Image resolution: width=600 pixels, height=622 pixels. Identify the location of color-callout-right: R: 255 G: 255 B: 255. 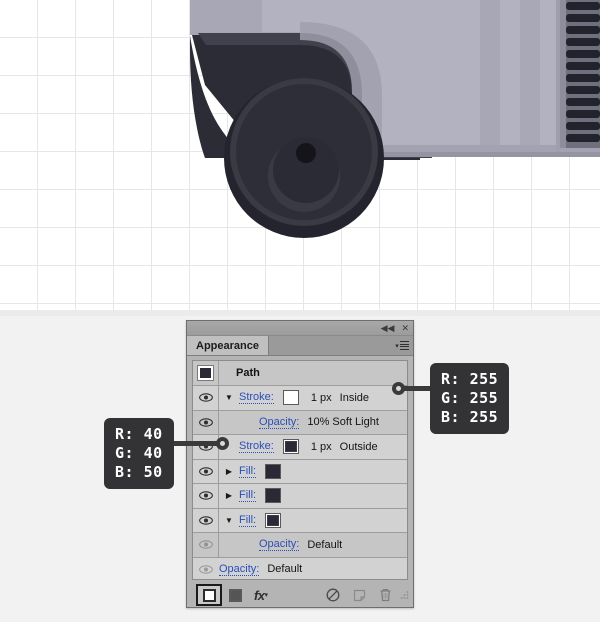
(470, 398).